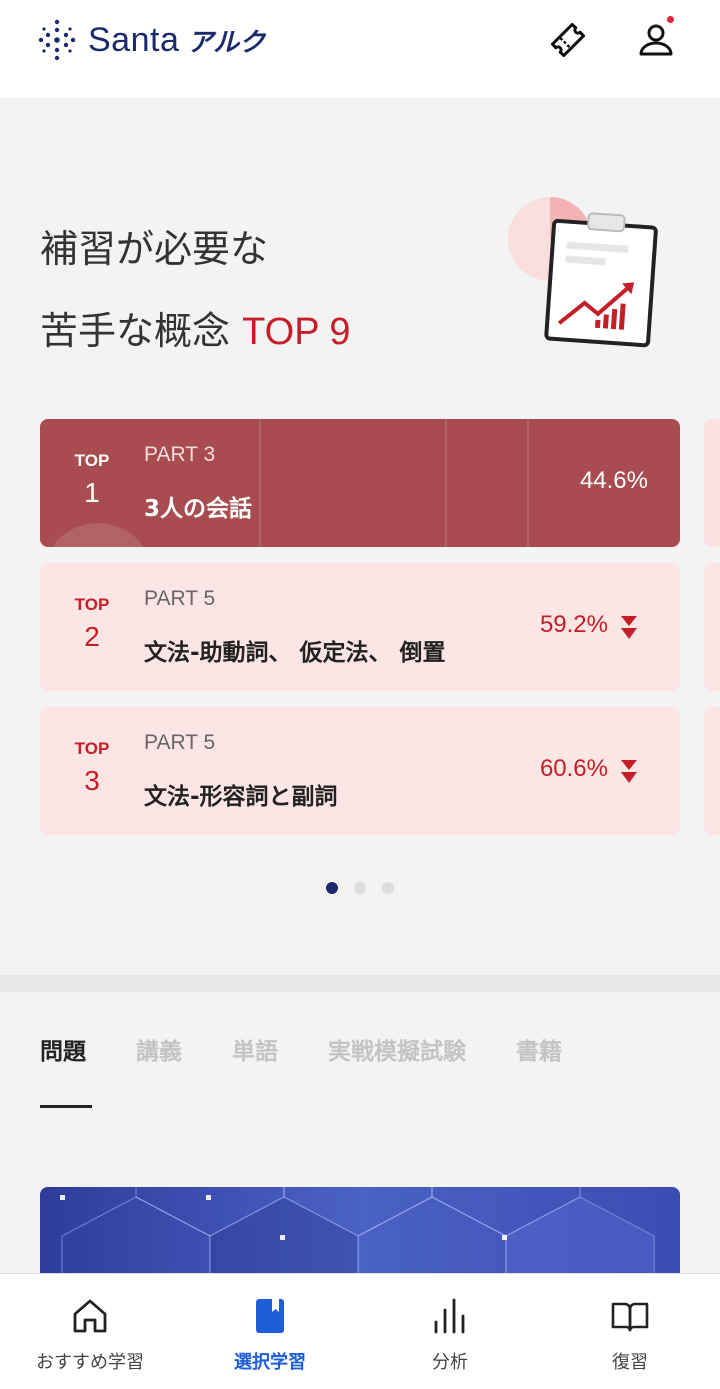 The width and height of the screenshot is (720, 1389). Describe the element at coordinates (180, 454) in the screenshot. I see `card-part-label: PART 3` at that location.